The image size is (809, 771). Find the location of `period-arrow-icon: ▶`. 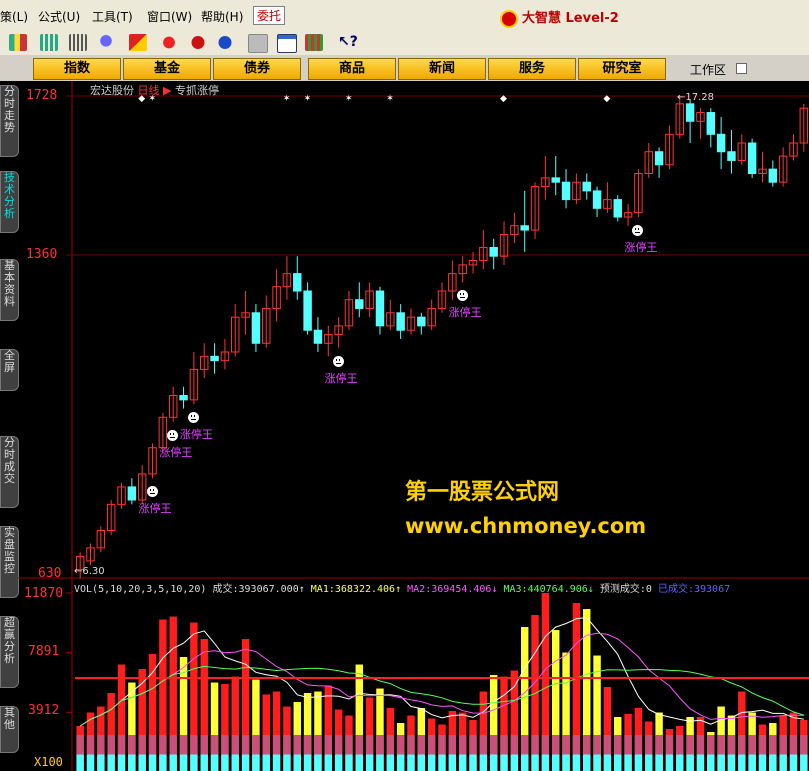

period-arrow-icon: ▶ is located at coordinates (167, 90).